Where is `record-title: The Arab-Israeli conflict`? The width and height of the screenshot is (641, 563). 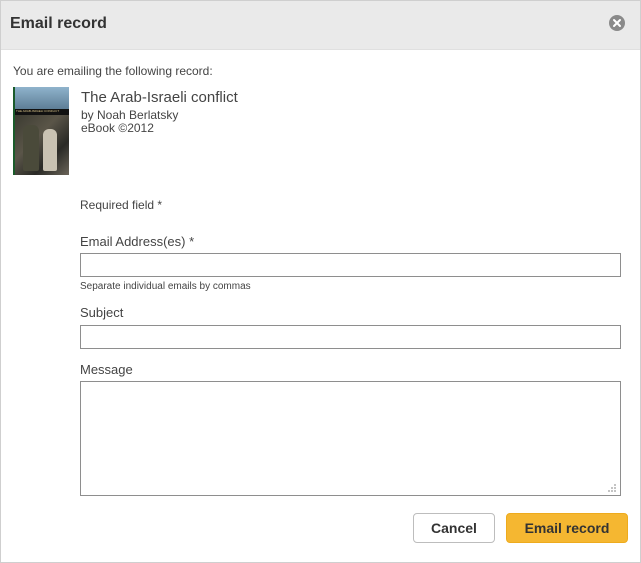 record-title: The Arab-Israeli conflict is located at coordinates (159, 97).